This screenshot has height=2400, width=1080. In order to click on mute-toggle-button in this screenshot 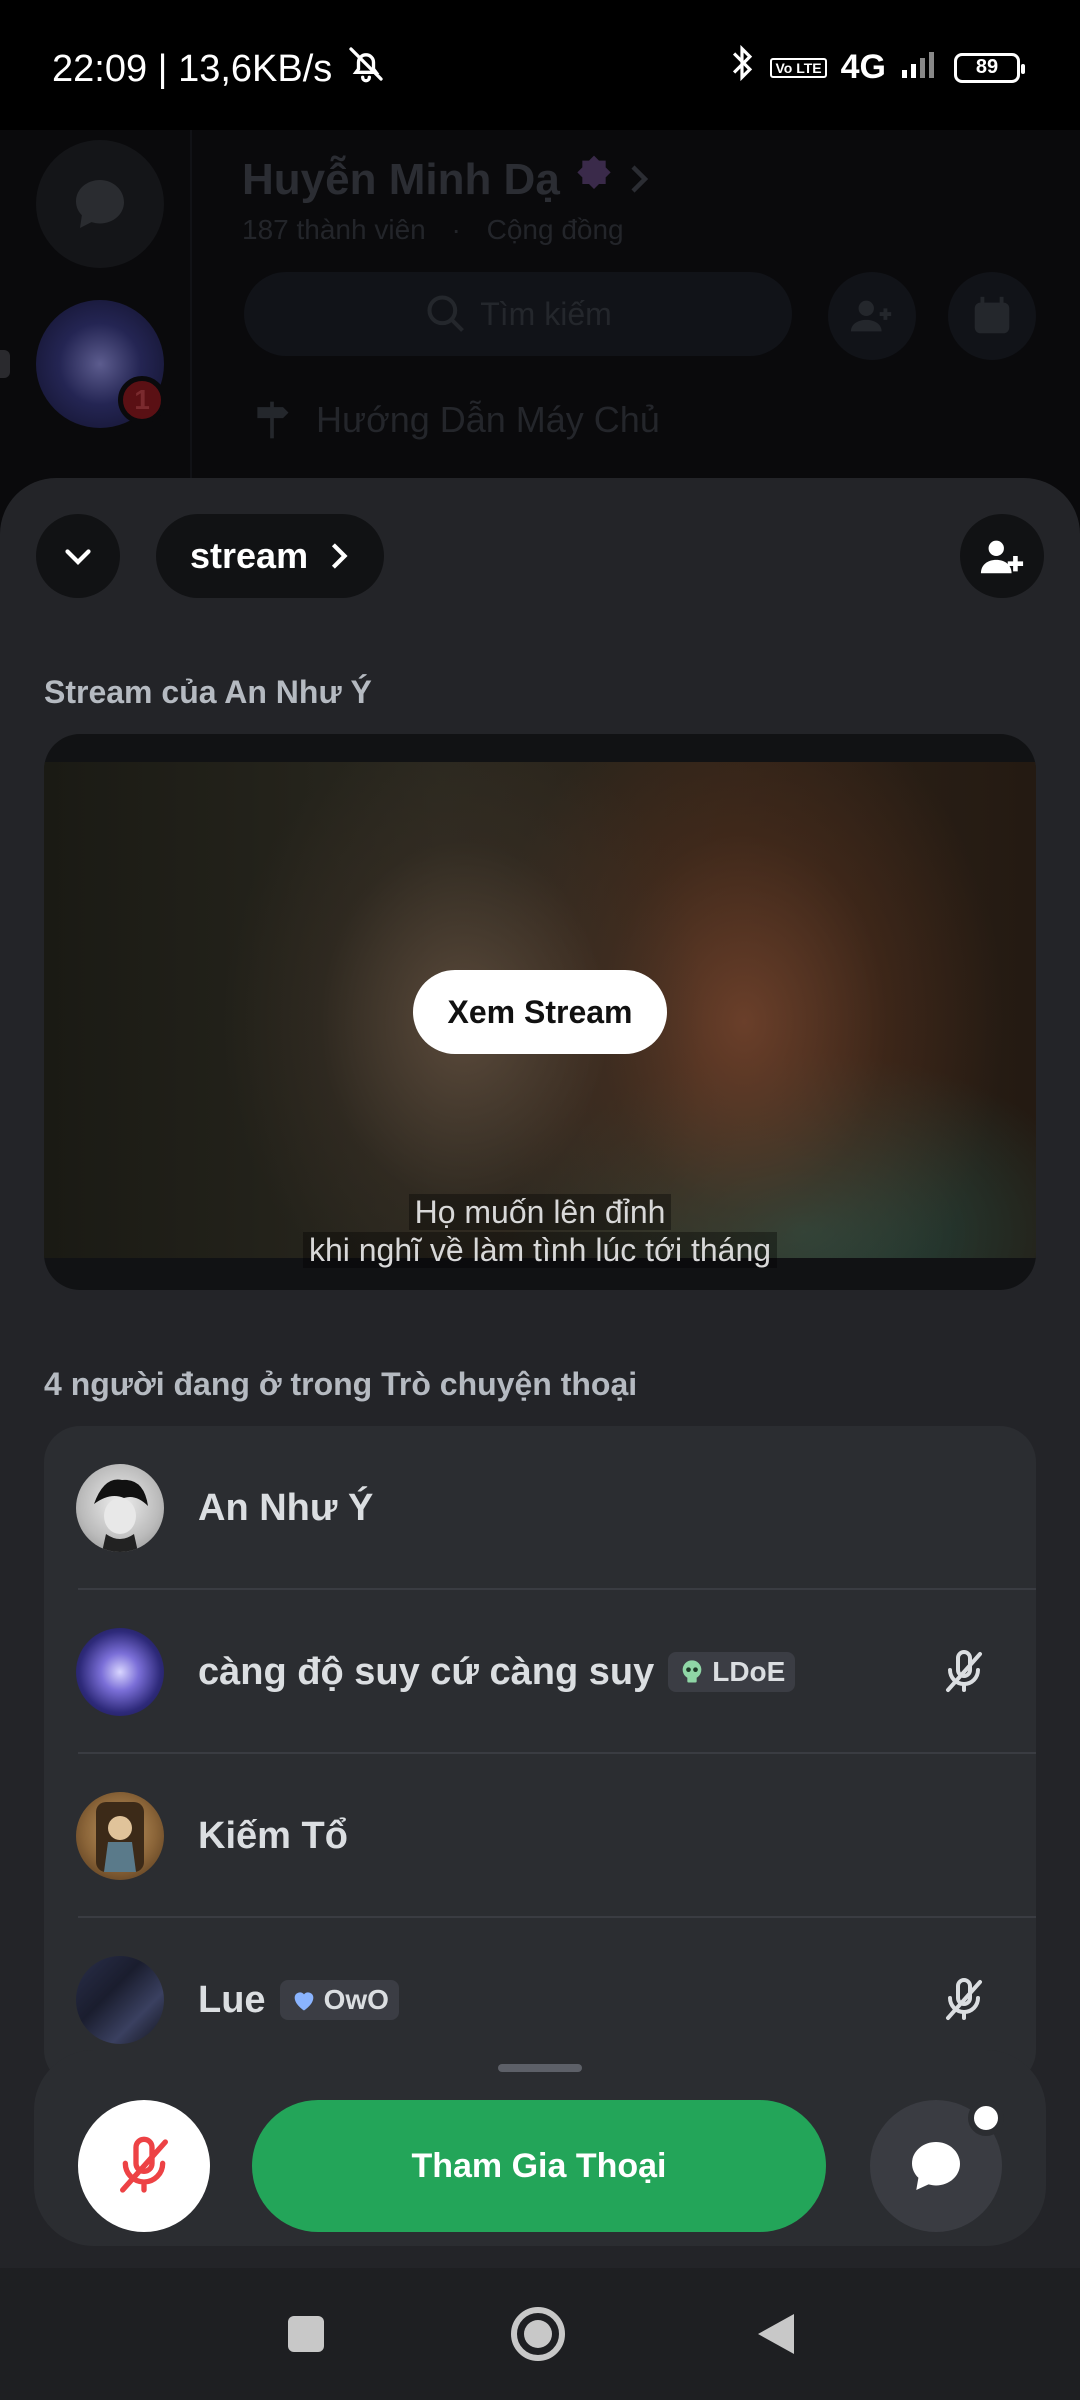, I will do `click(144, 2166)`.